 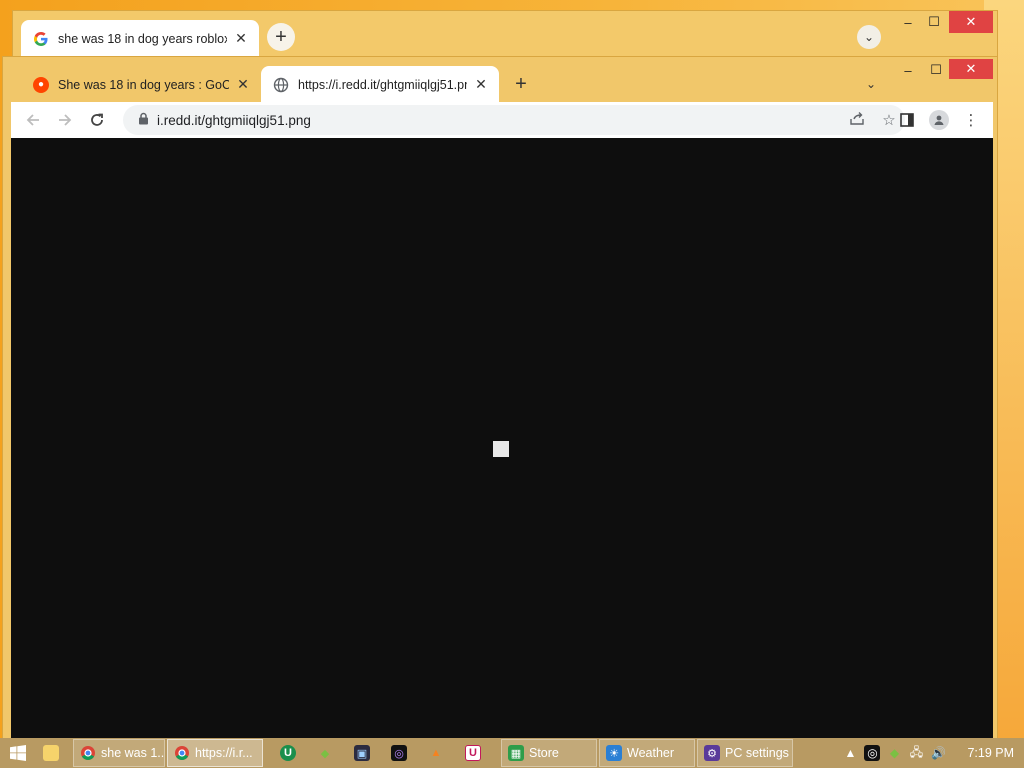 What do you see at coordinates (544, 753) in the screenshot?
I see `taskbar-item-label: Store` at bounding box center [544, 753].